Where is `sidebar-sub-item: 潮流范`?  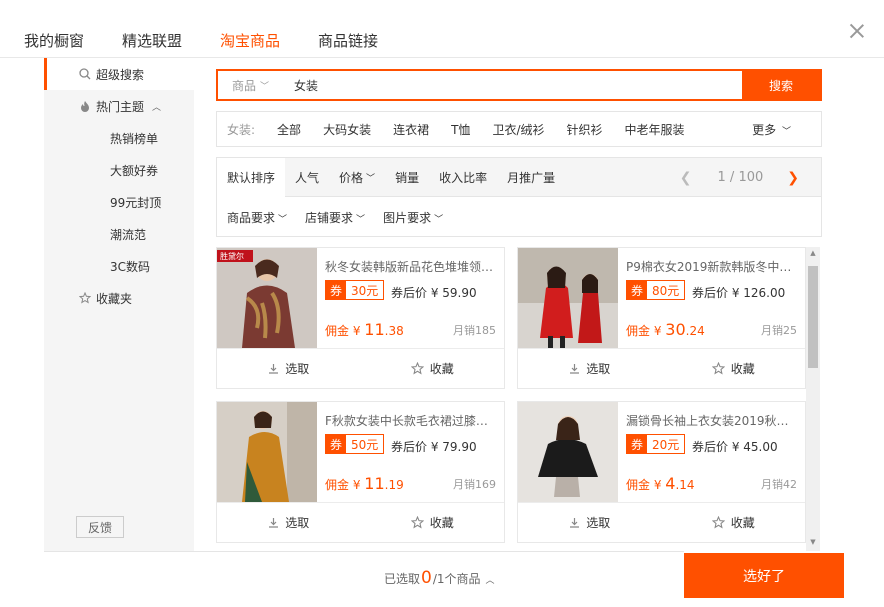
sidebar-sub-item: 潮流范 is located at coordinates (128, 234).